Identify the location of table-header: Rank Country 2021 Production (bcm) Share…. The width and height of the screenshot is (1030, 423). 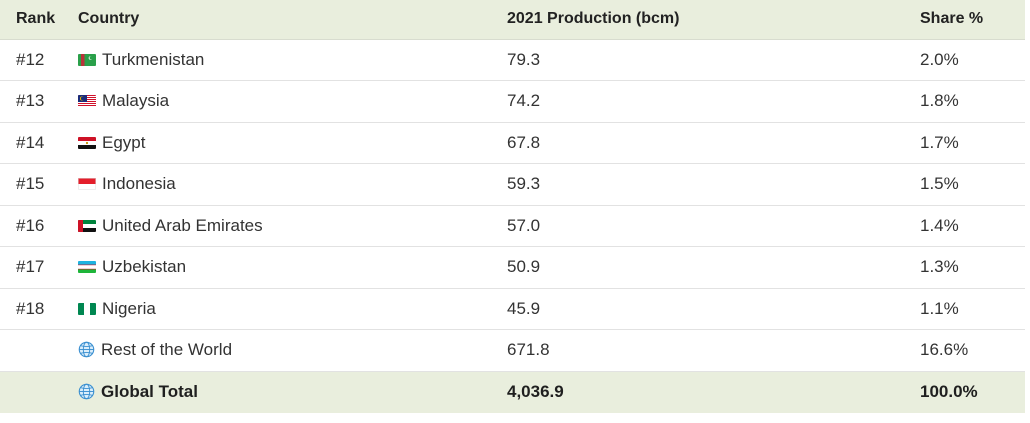
(512, 20).